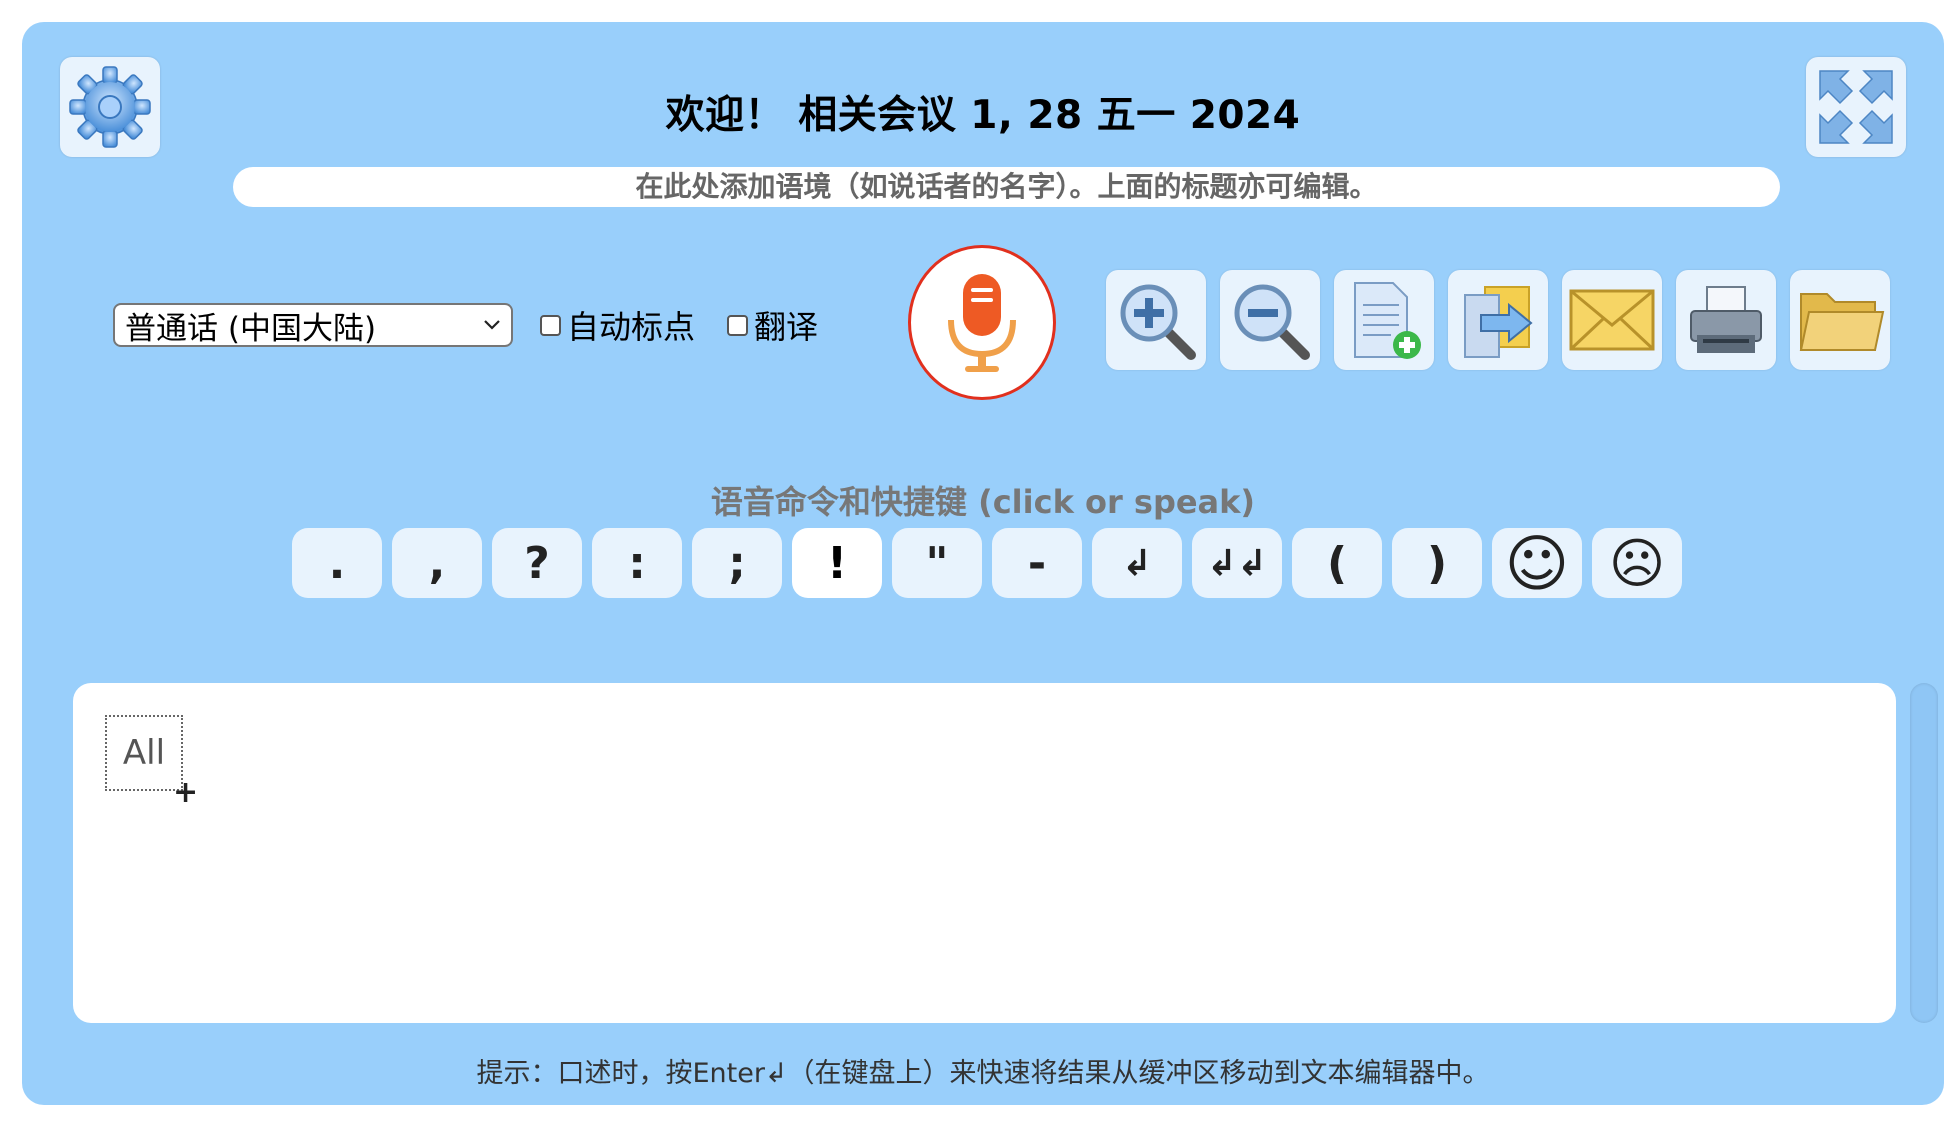  I want to click on microphone-icon, so click(982, 322).